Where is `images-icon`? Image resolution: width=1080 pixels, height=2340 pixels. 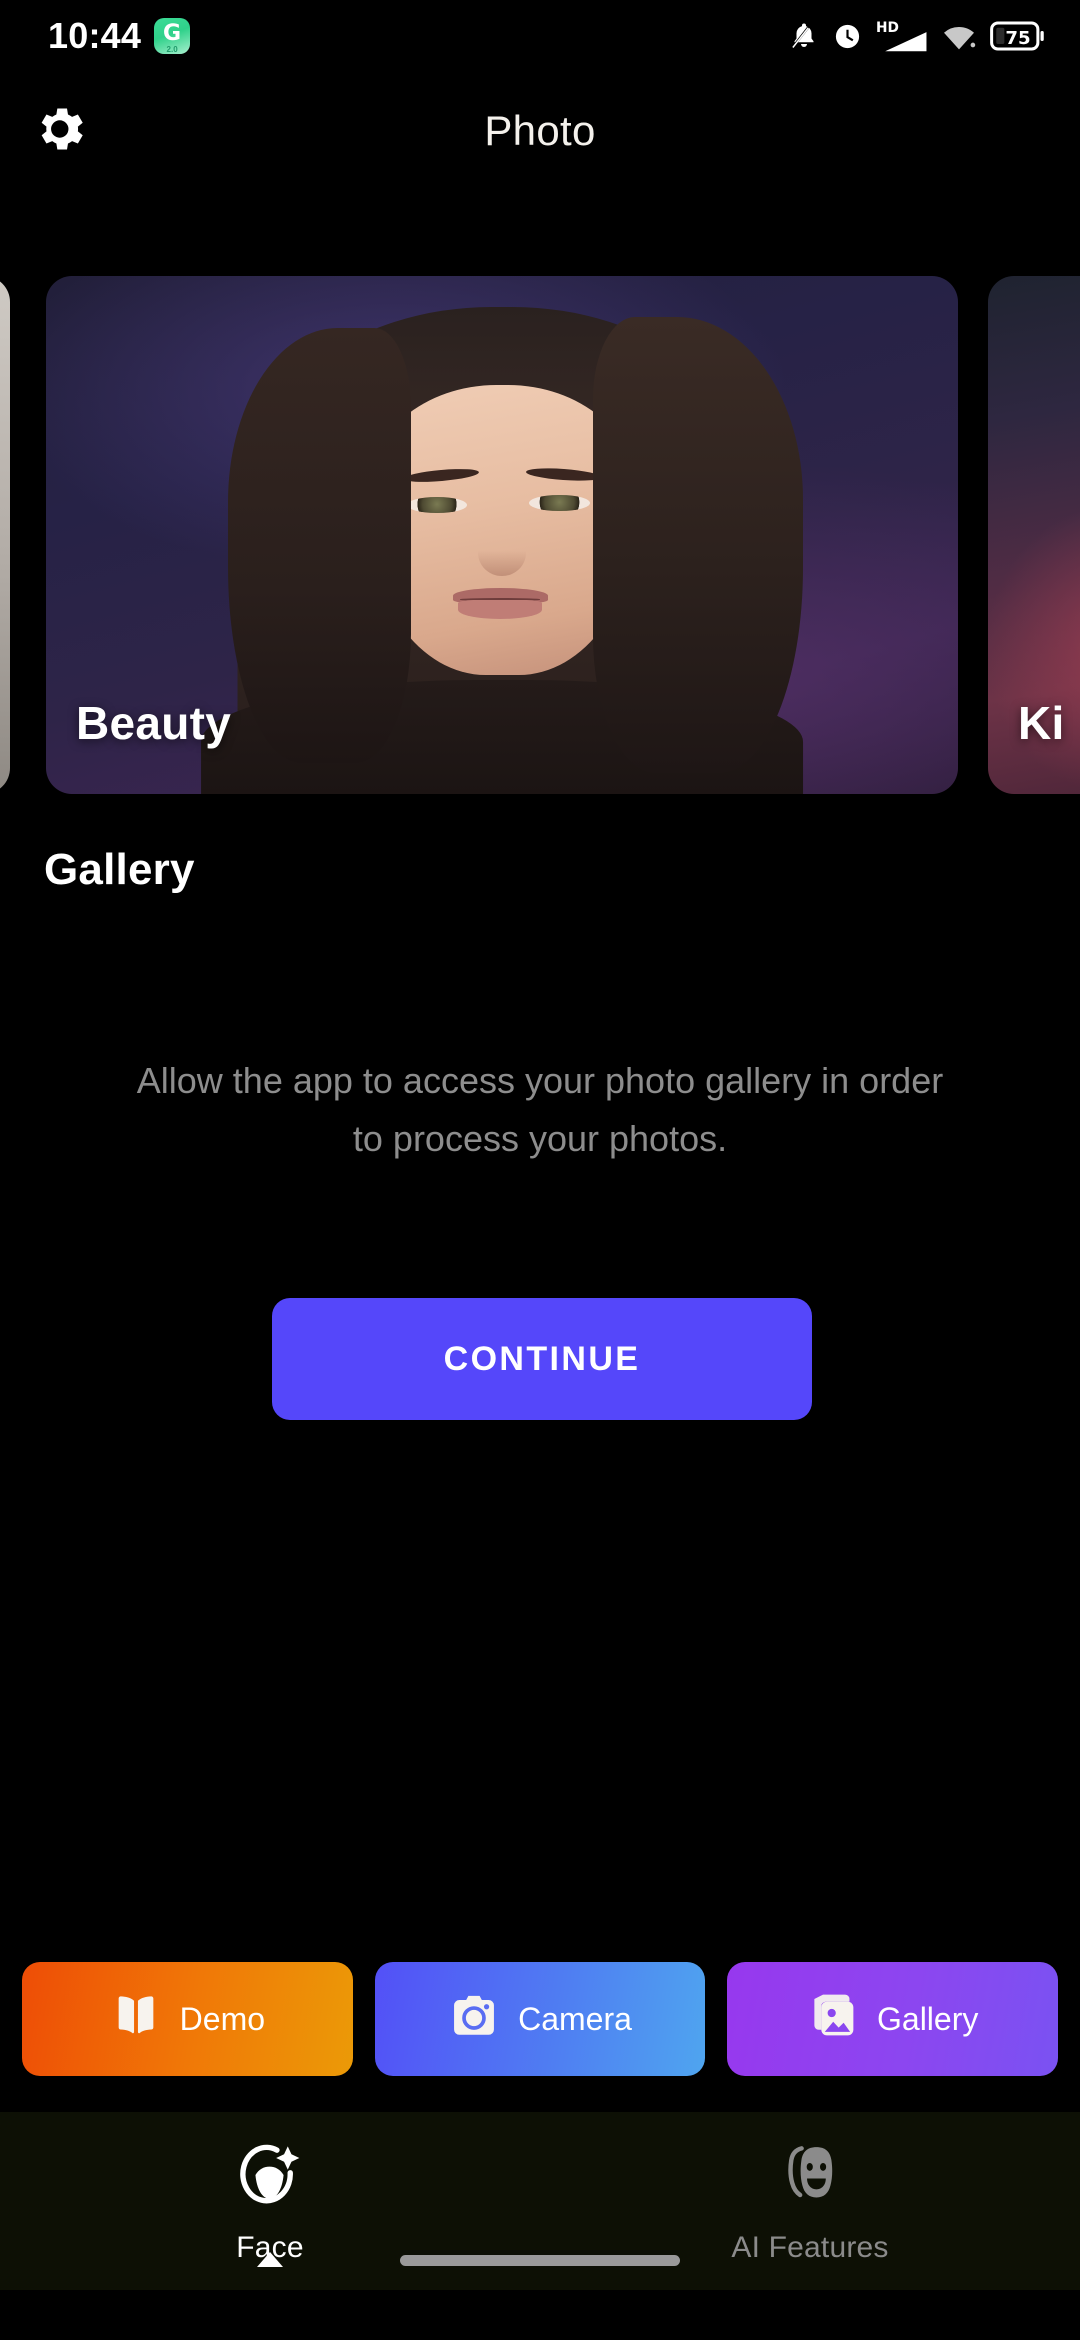
images-icon is located at coordinates (833, 2019).